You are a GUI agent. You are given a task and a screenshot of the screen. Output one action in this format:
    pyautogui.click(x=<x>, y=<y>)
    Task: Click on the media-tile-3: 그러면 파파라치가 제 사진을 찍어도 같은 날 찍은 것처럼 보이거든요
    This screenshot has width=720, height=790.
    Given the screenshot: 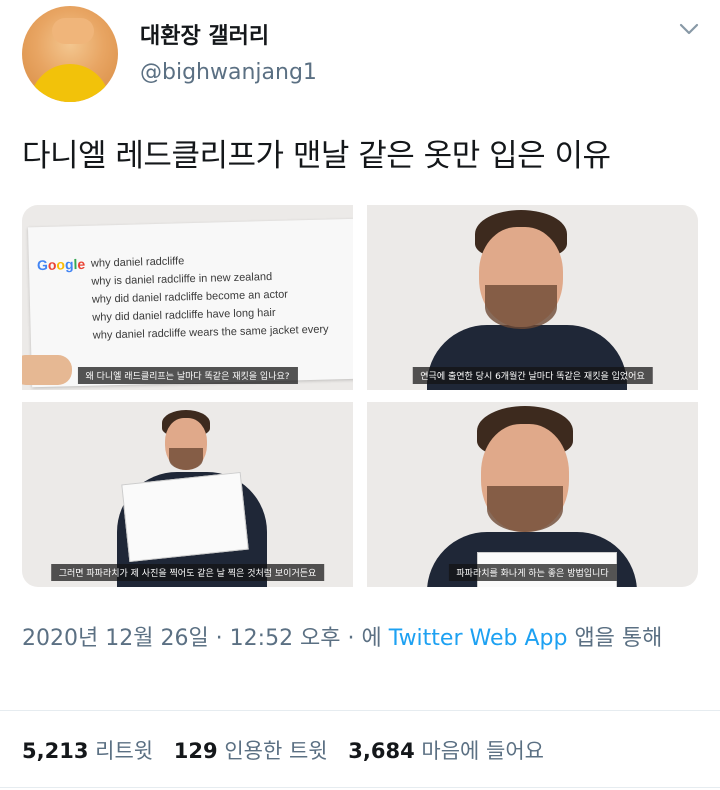 What is the action you would take?
    pyautogui.click(x=187, y=494)
    